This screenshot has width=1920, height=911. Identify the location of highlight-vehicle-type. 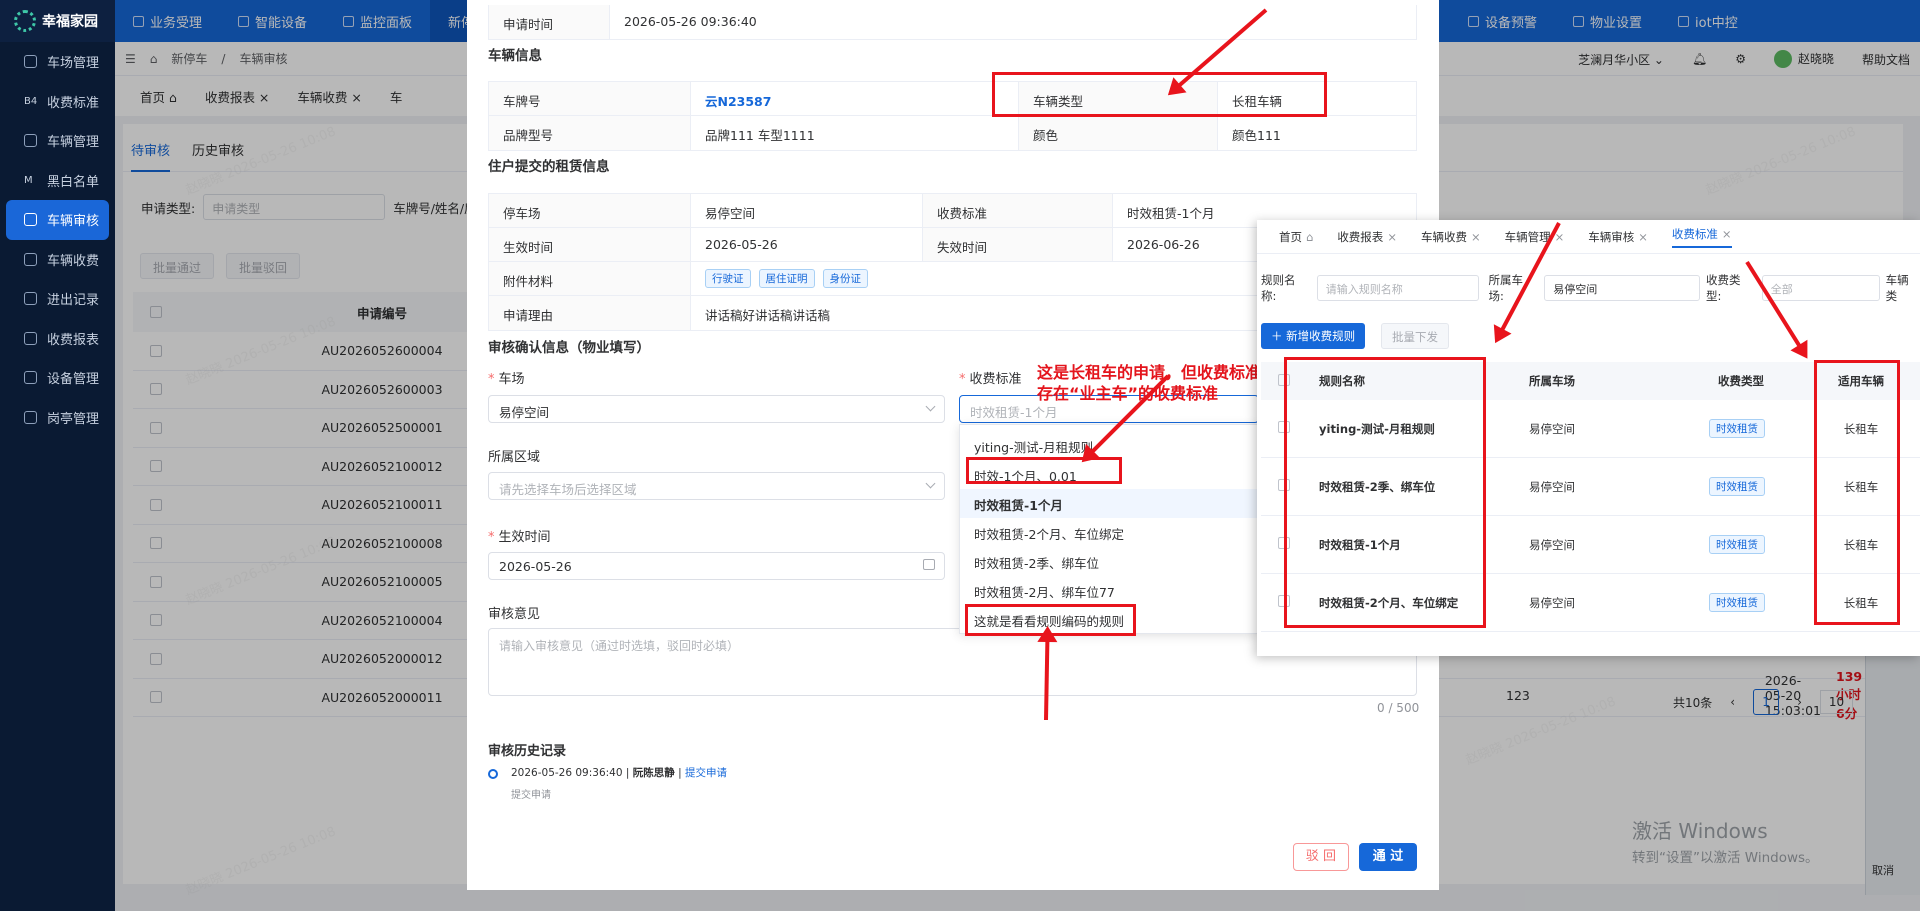
(1159, 94).